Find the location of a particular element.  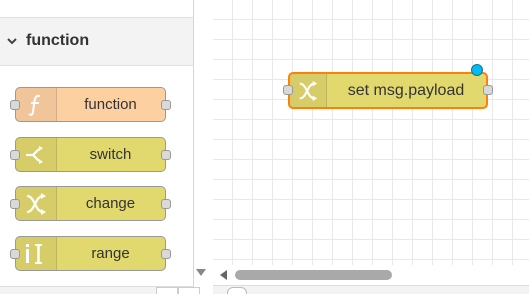

palette-category-header: function is located at coordinates (96, 41).